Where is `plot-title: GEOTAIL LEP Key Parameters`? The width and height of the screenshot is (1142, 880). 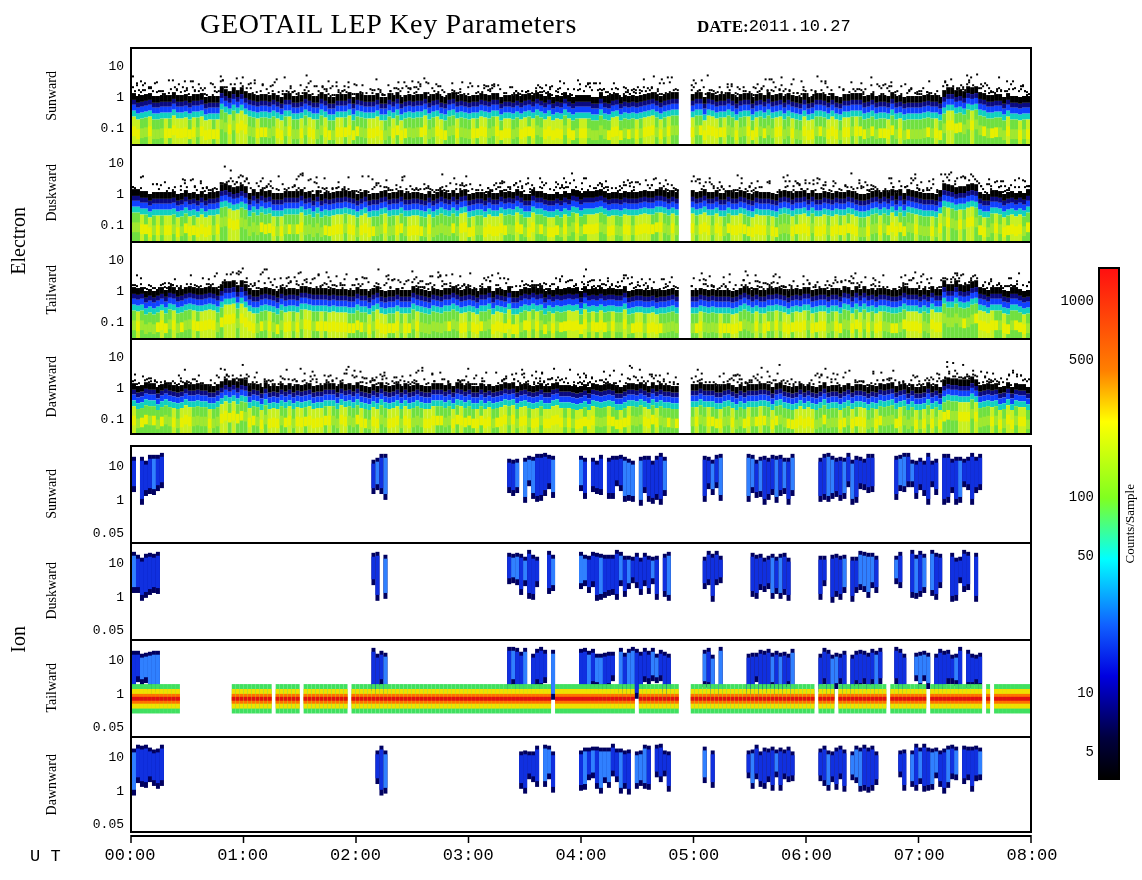 plot-title: GEOTAIL LEP Key Parameters is located at coordinates (388, 23).